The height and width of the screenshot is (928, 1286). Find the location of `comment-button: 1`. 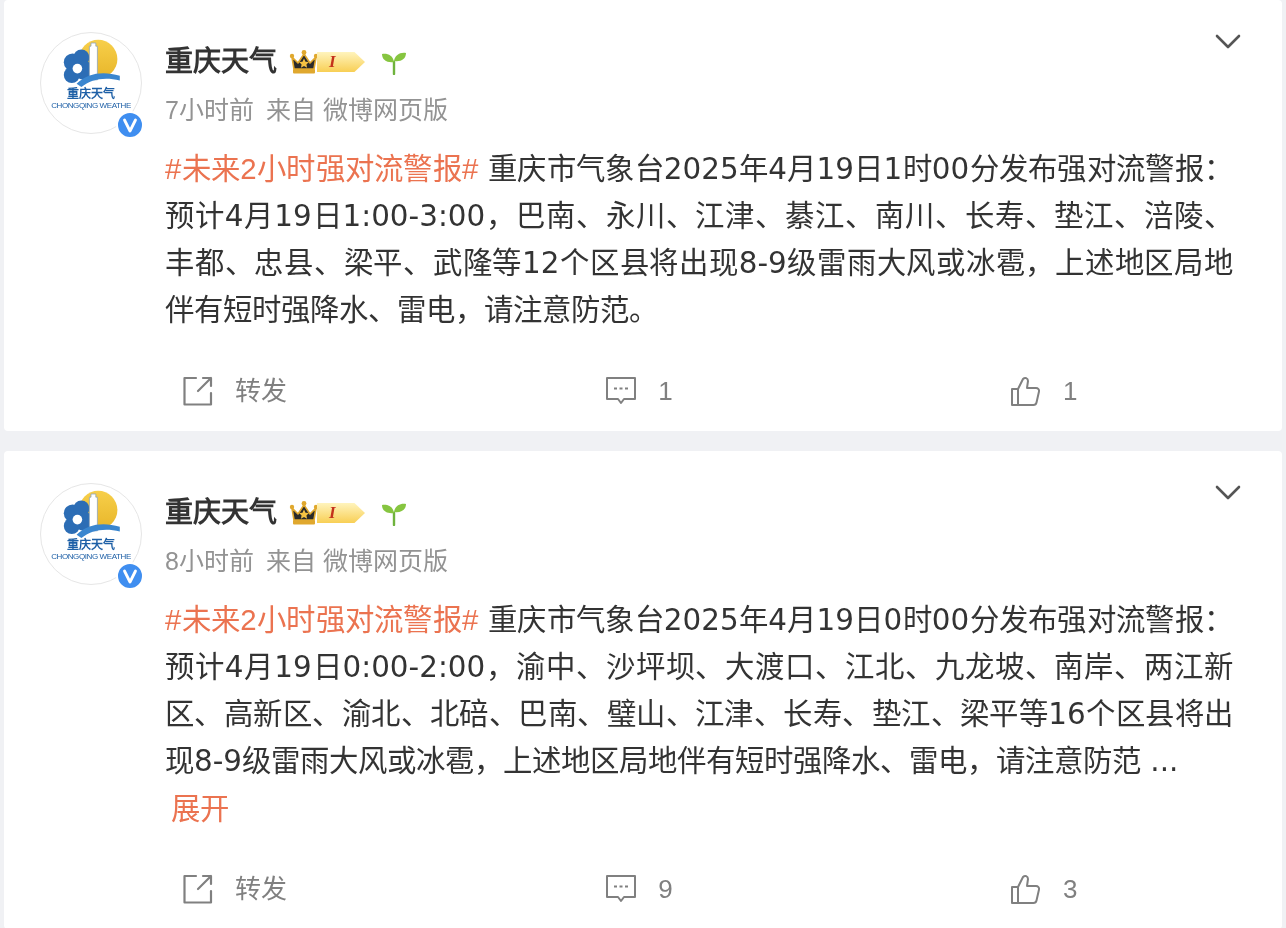

comment-button: 1 is located at coordinates (639, 391).